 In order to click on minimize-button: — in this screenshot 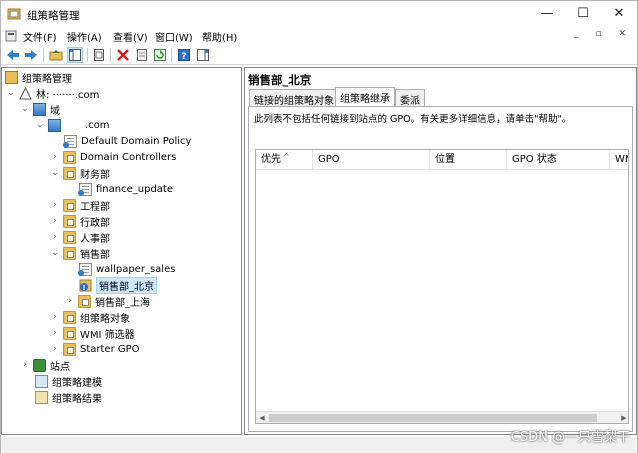, I will do `click(547, 14)`.